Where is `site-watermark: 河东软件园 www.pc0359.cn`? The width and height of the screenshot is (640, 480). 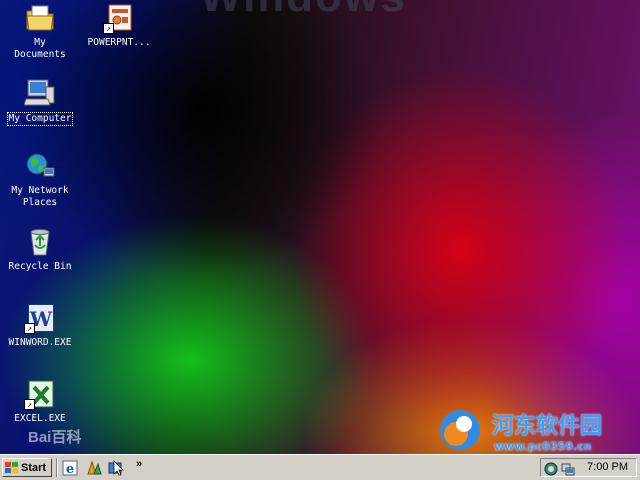 site-watermark: 河东软件园 www.pc0359.cn is located at coordinates (534, 429).